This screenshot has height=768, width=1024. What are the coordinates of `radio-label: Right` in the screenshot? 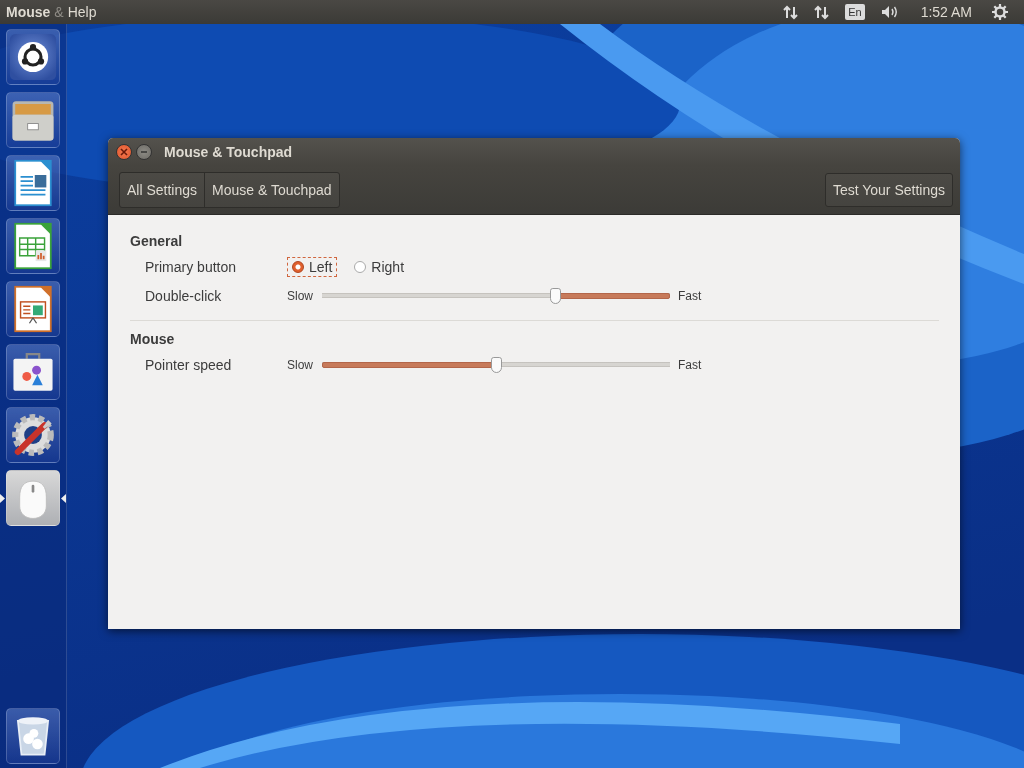 It's located at (388, 266).